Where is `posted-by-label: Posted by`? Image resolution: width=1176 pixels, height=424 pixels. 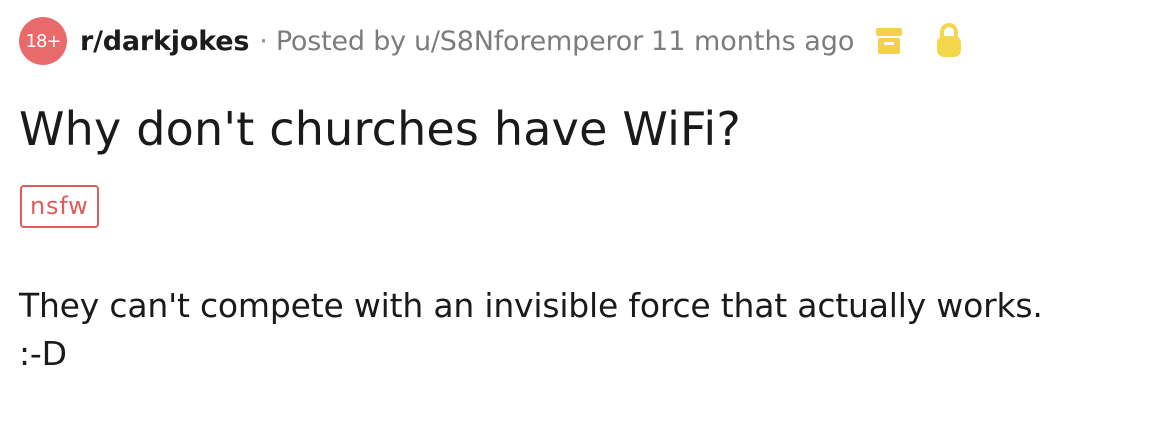 posted-by-label: Posted by is located at coordinates (340, 41).